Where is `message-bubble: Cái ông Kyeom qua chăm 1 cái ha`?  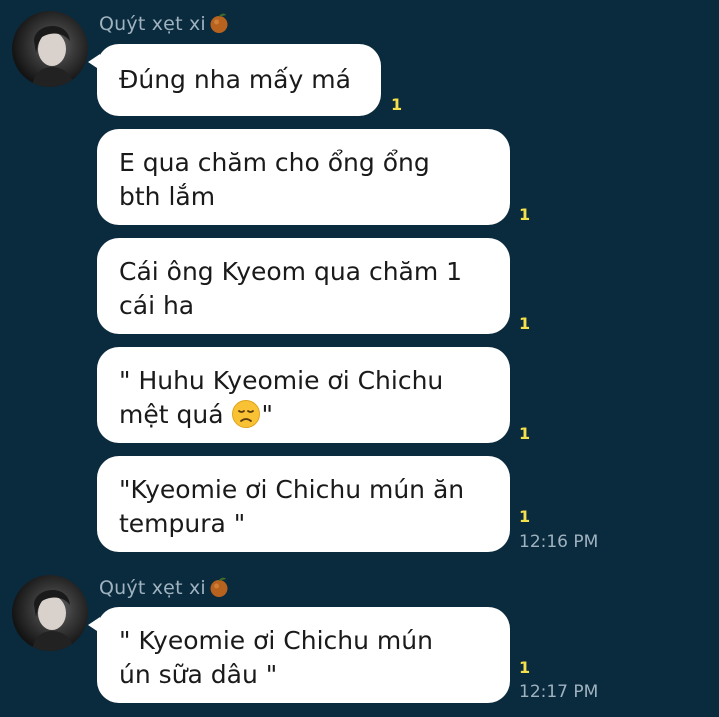
message-bubble: Cái ông Kyeom qua chăm 1 cái ha is located at coordinates (303, 286).